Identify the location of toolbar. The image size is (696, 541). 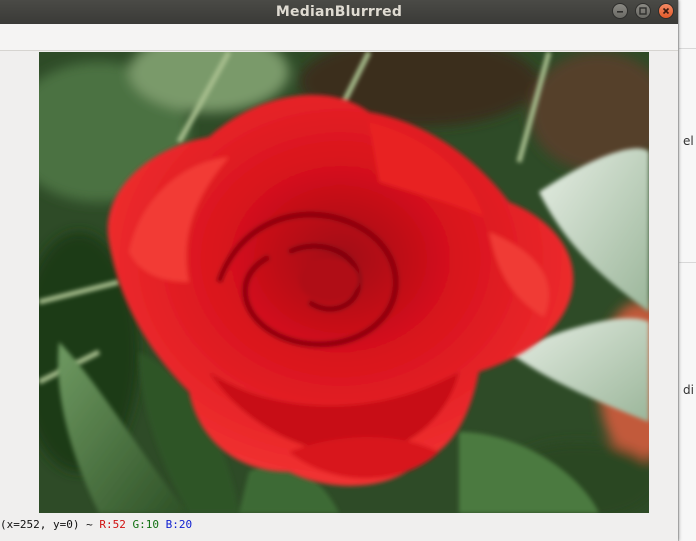
(339, 37).